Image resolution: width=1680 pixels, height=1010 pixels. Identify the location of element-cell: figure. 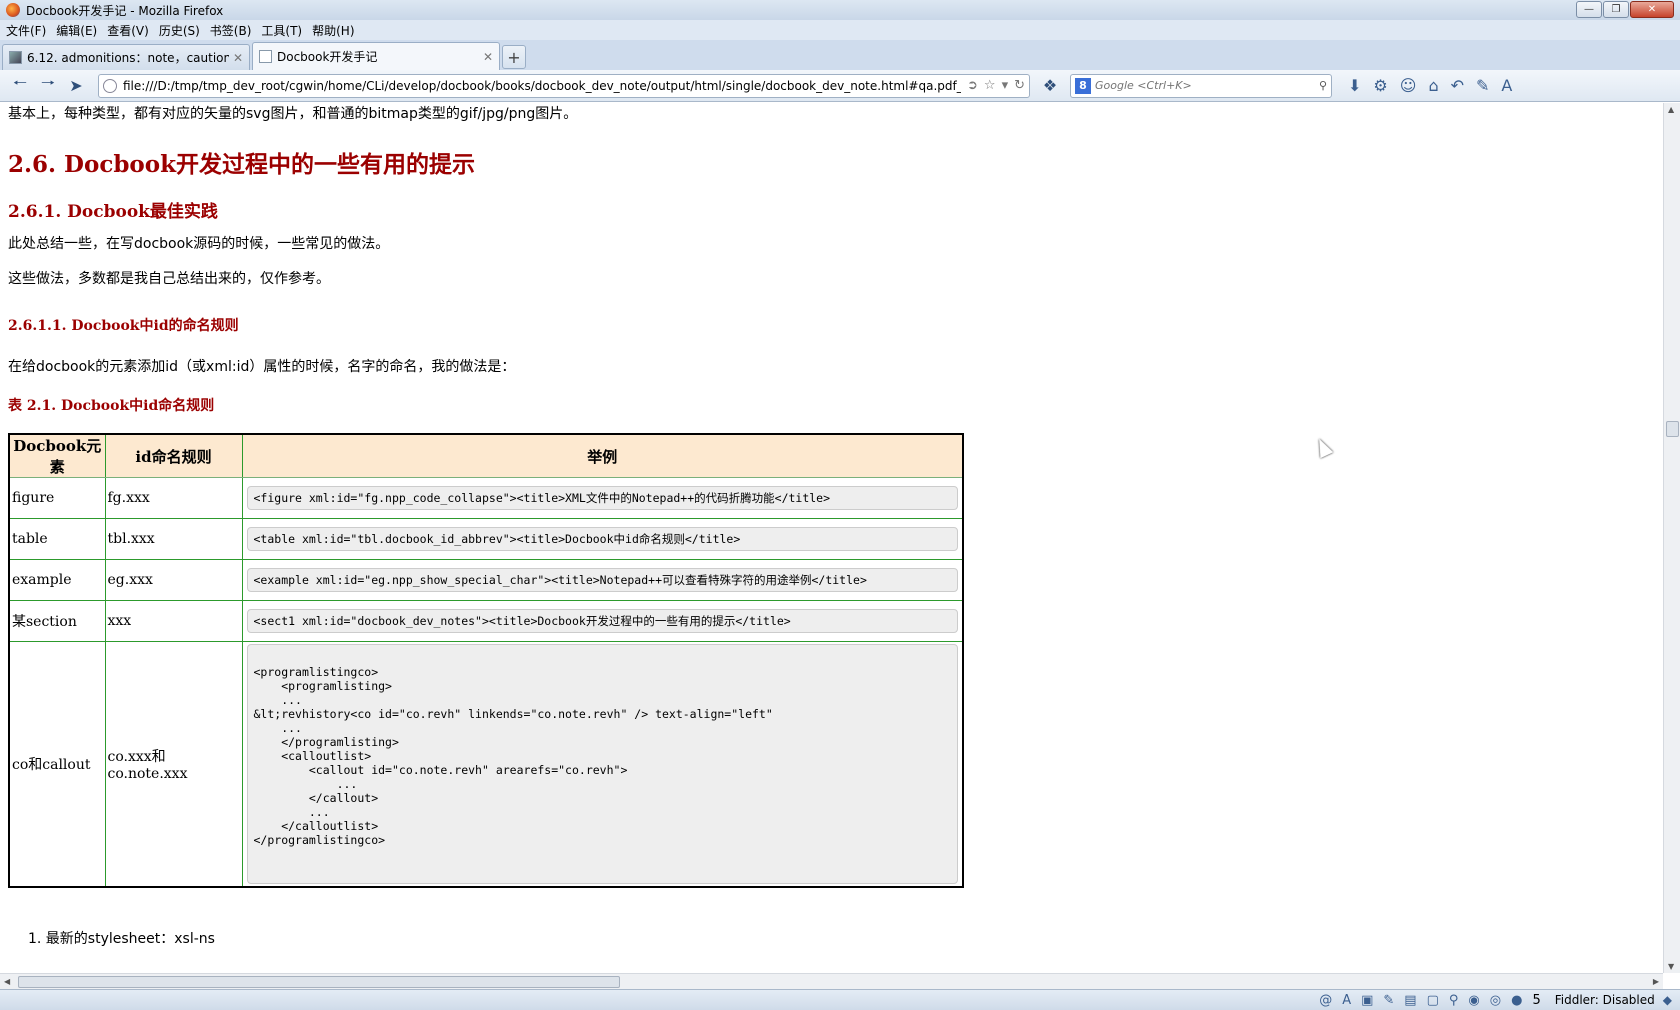
(57, 498).